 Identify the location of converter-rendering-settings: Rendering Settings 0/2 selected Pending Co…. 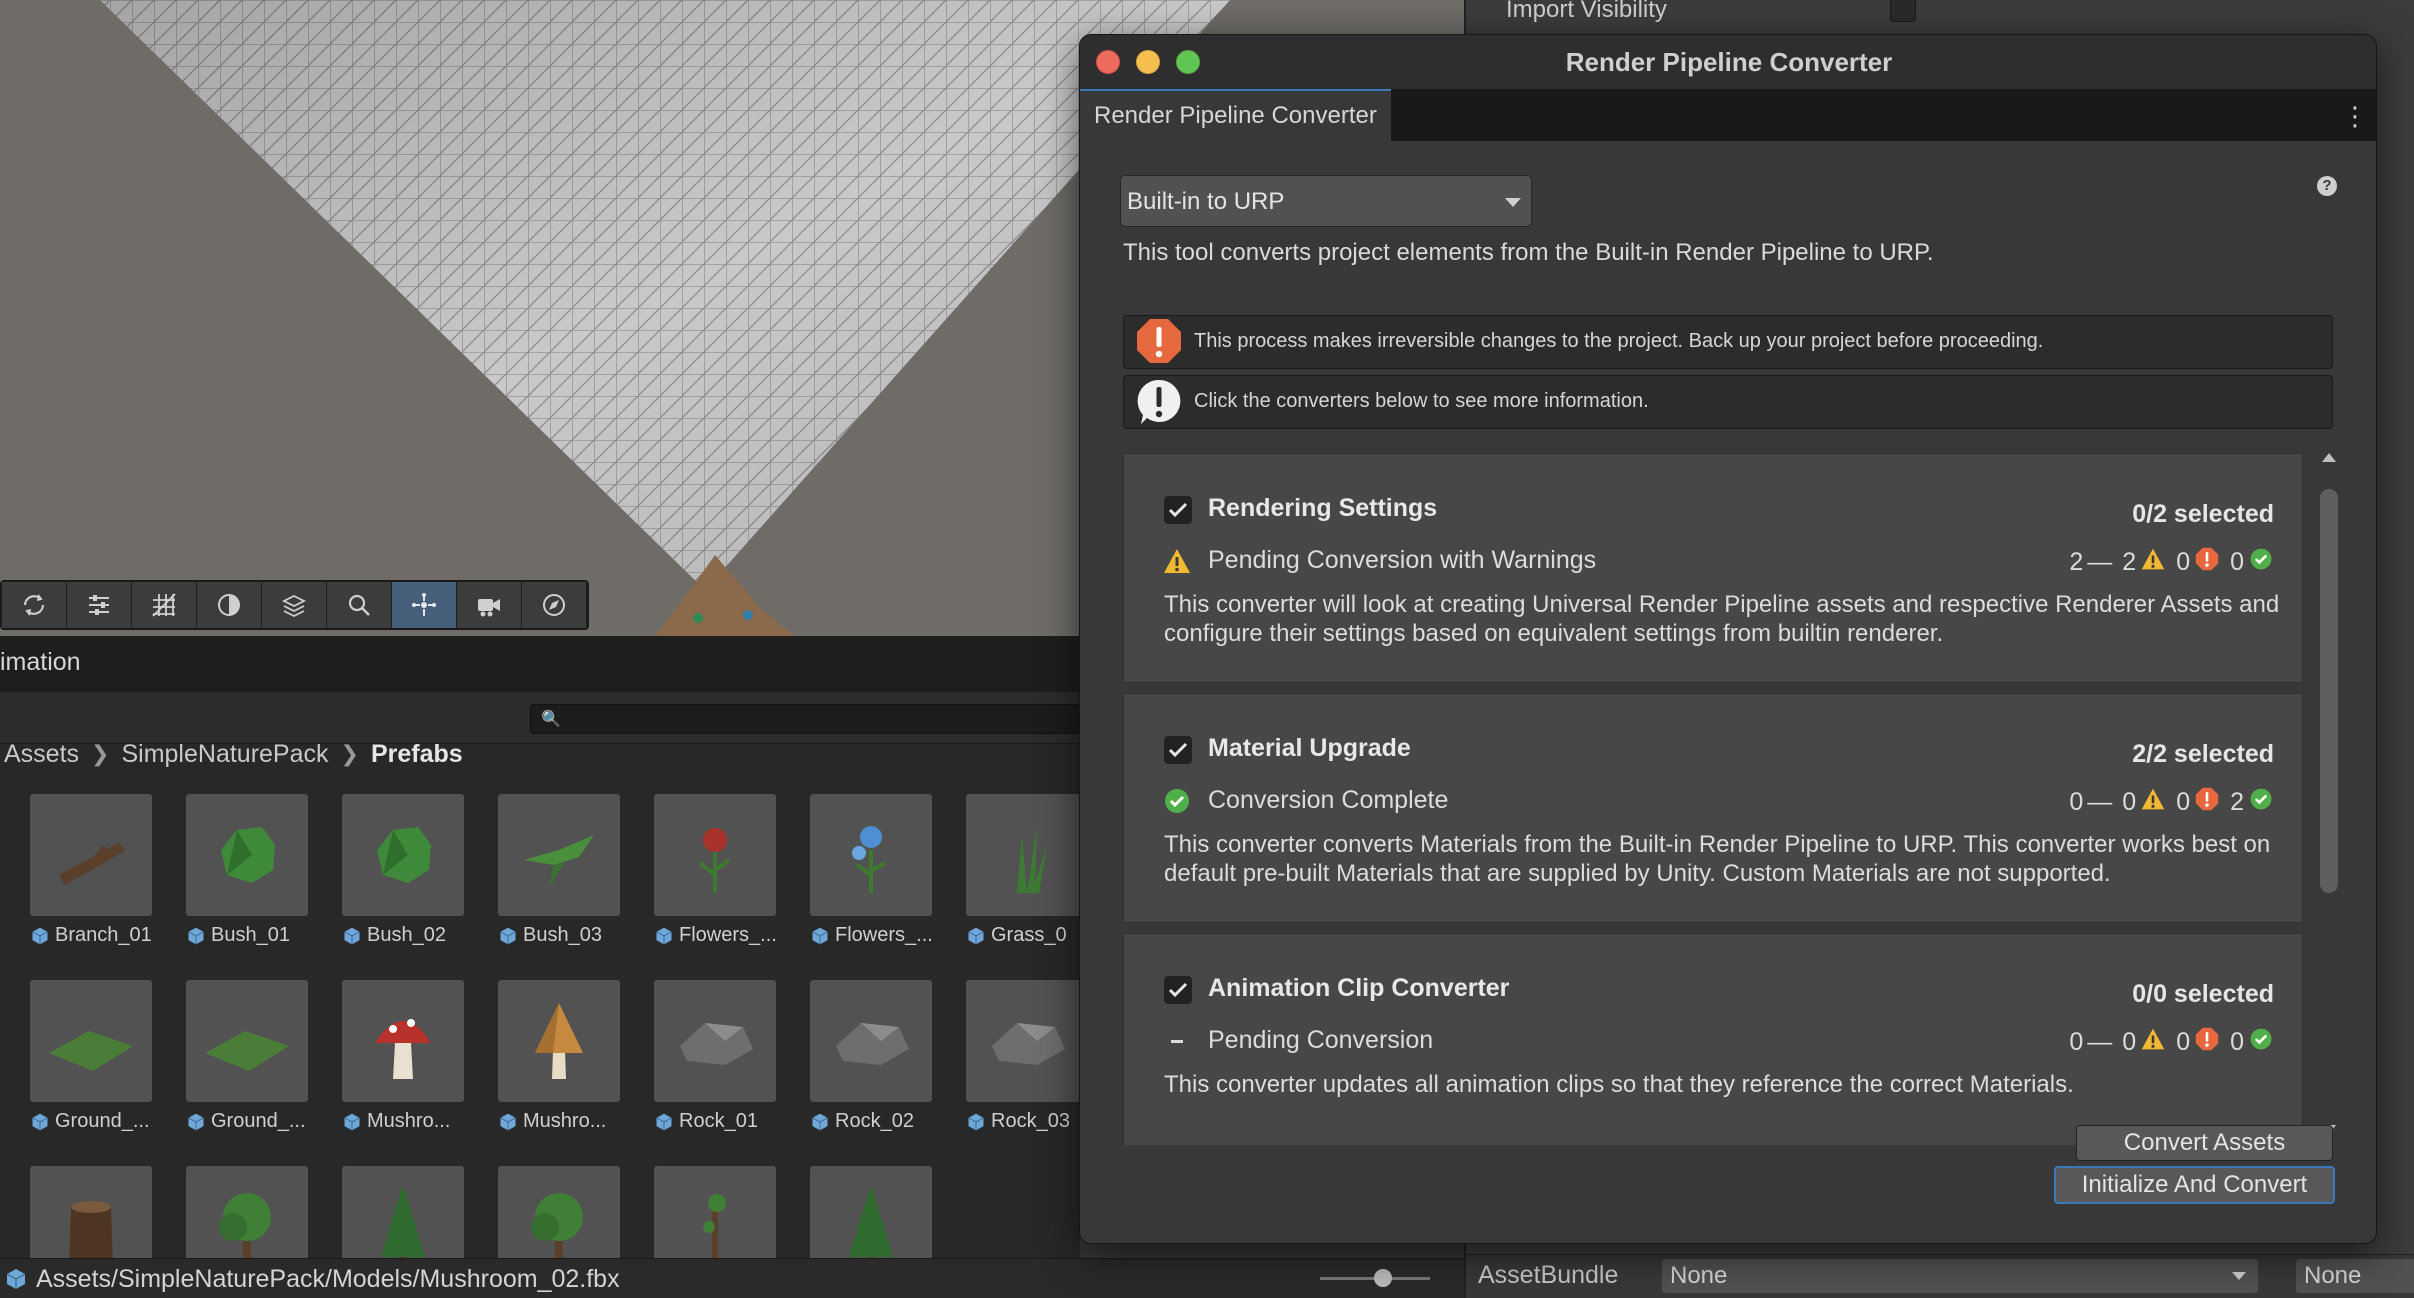
(1713, 568).